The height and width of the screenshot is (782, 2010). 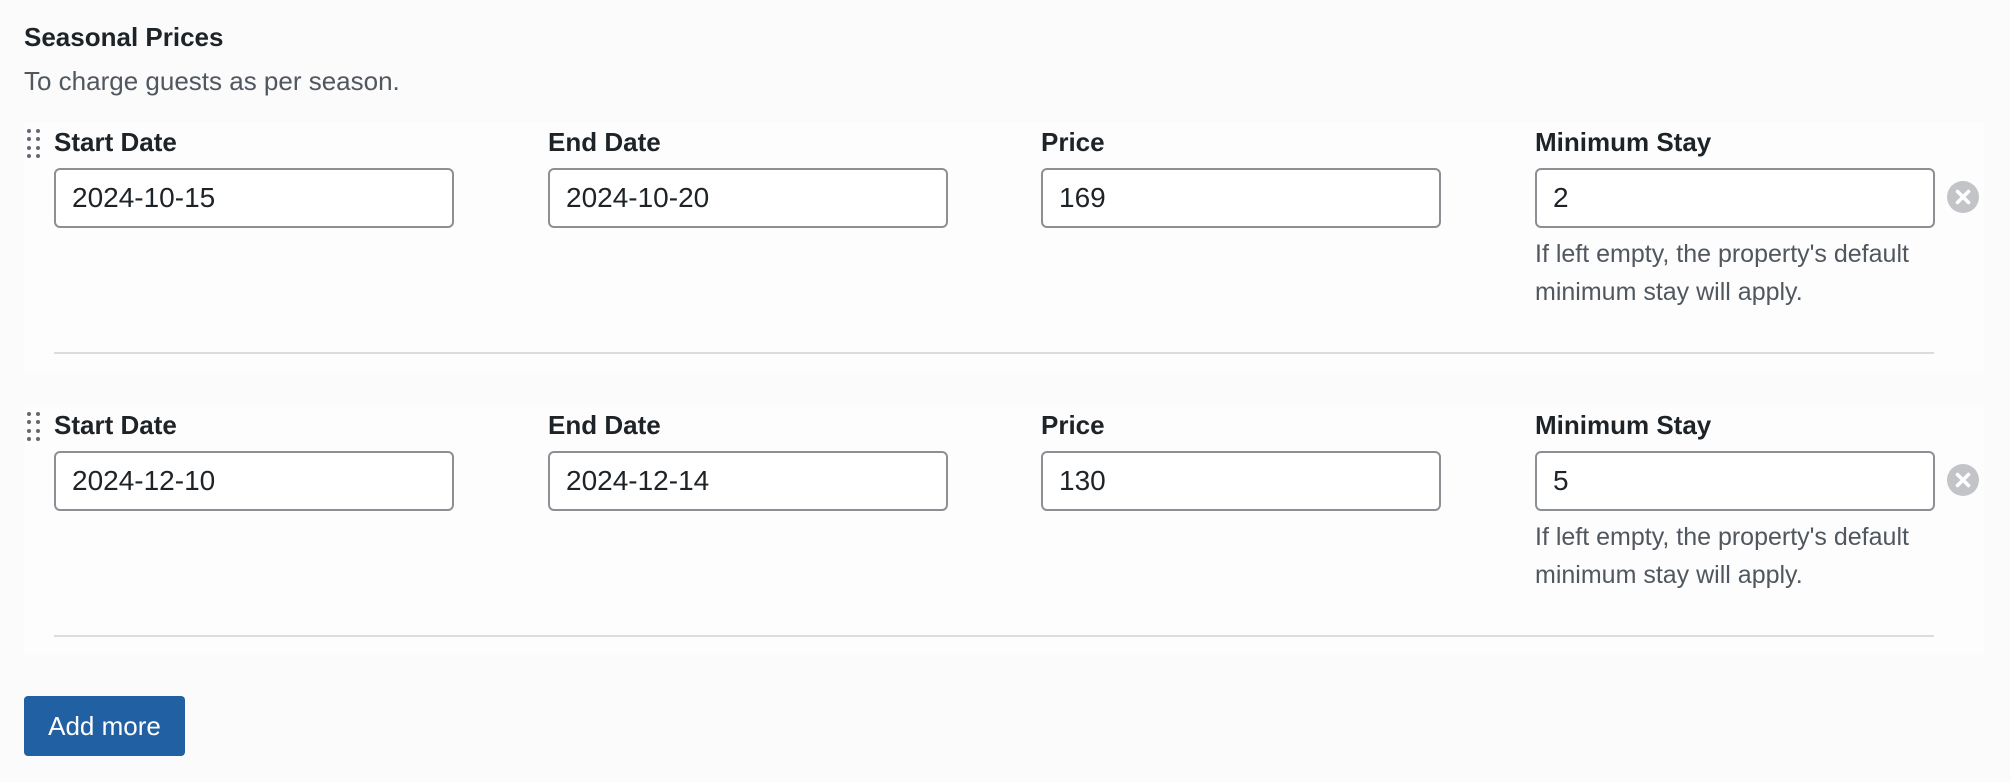 What do you see at coordinates (124, 37) in the screenshot?
I see `section-title: Seasonal Prices` at bounding box center [124, 37].